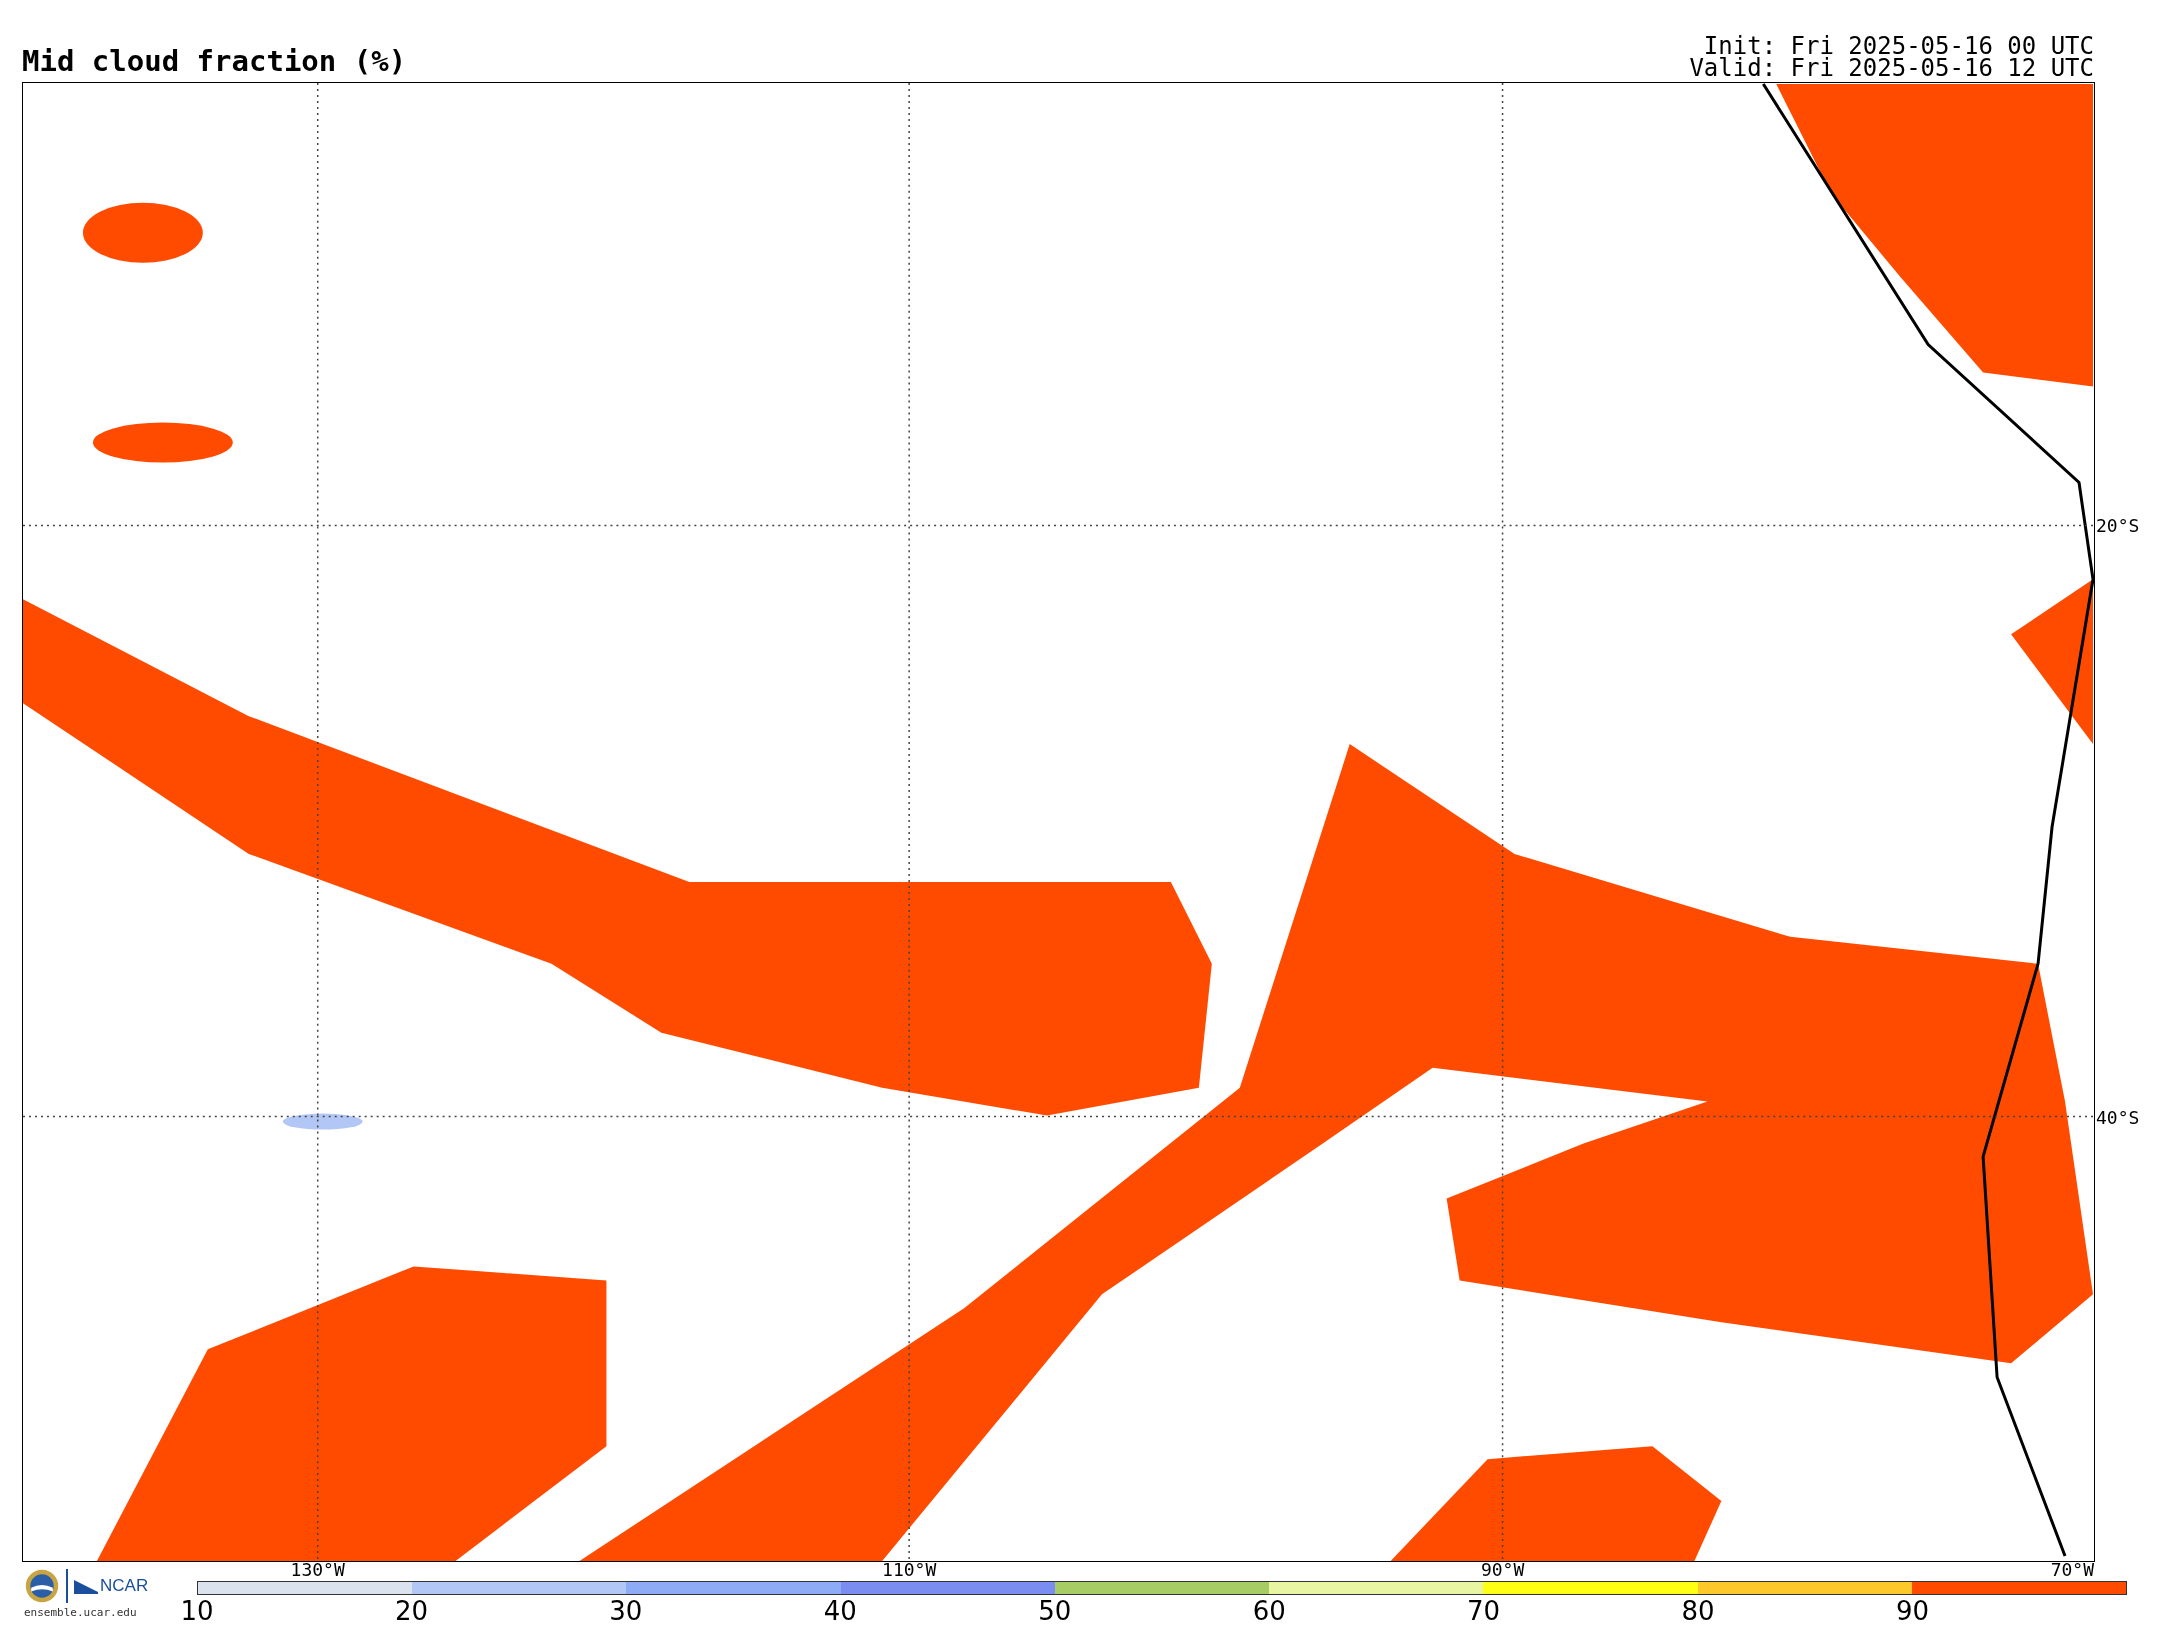  What do you see at coordinates (1891, 68) in the screenshot?
I see `time-label: Valid: Fri 2025-05-16 12 UTC` at bounding box center [1891, 68].